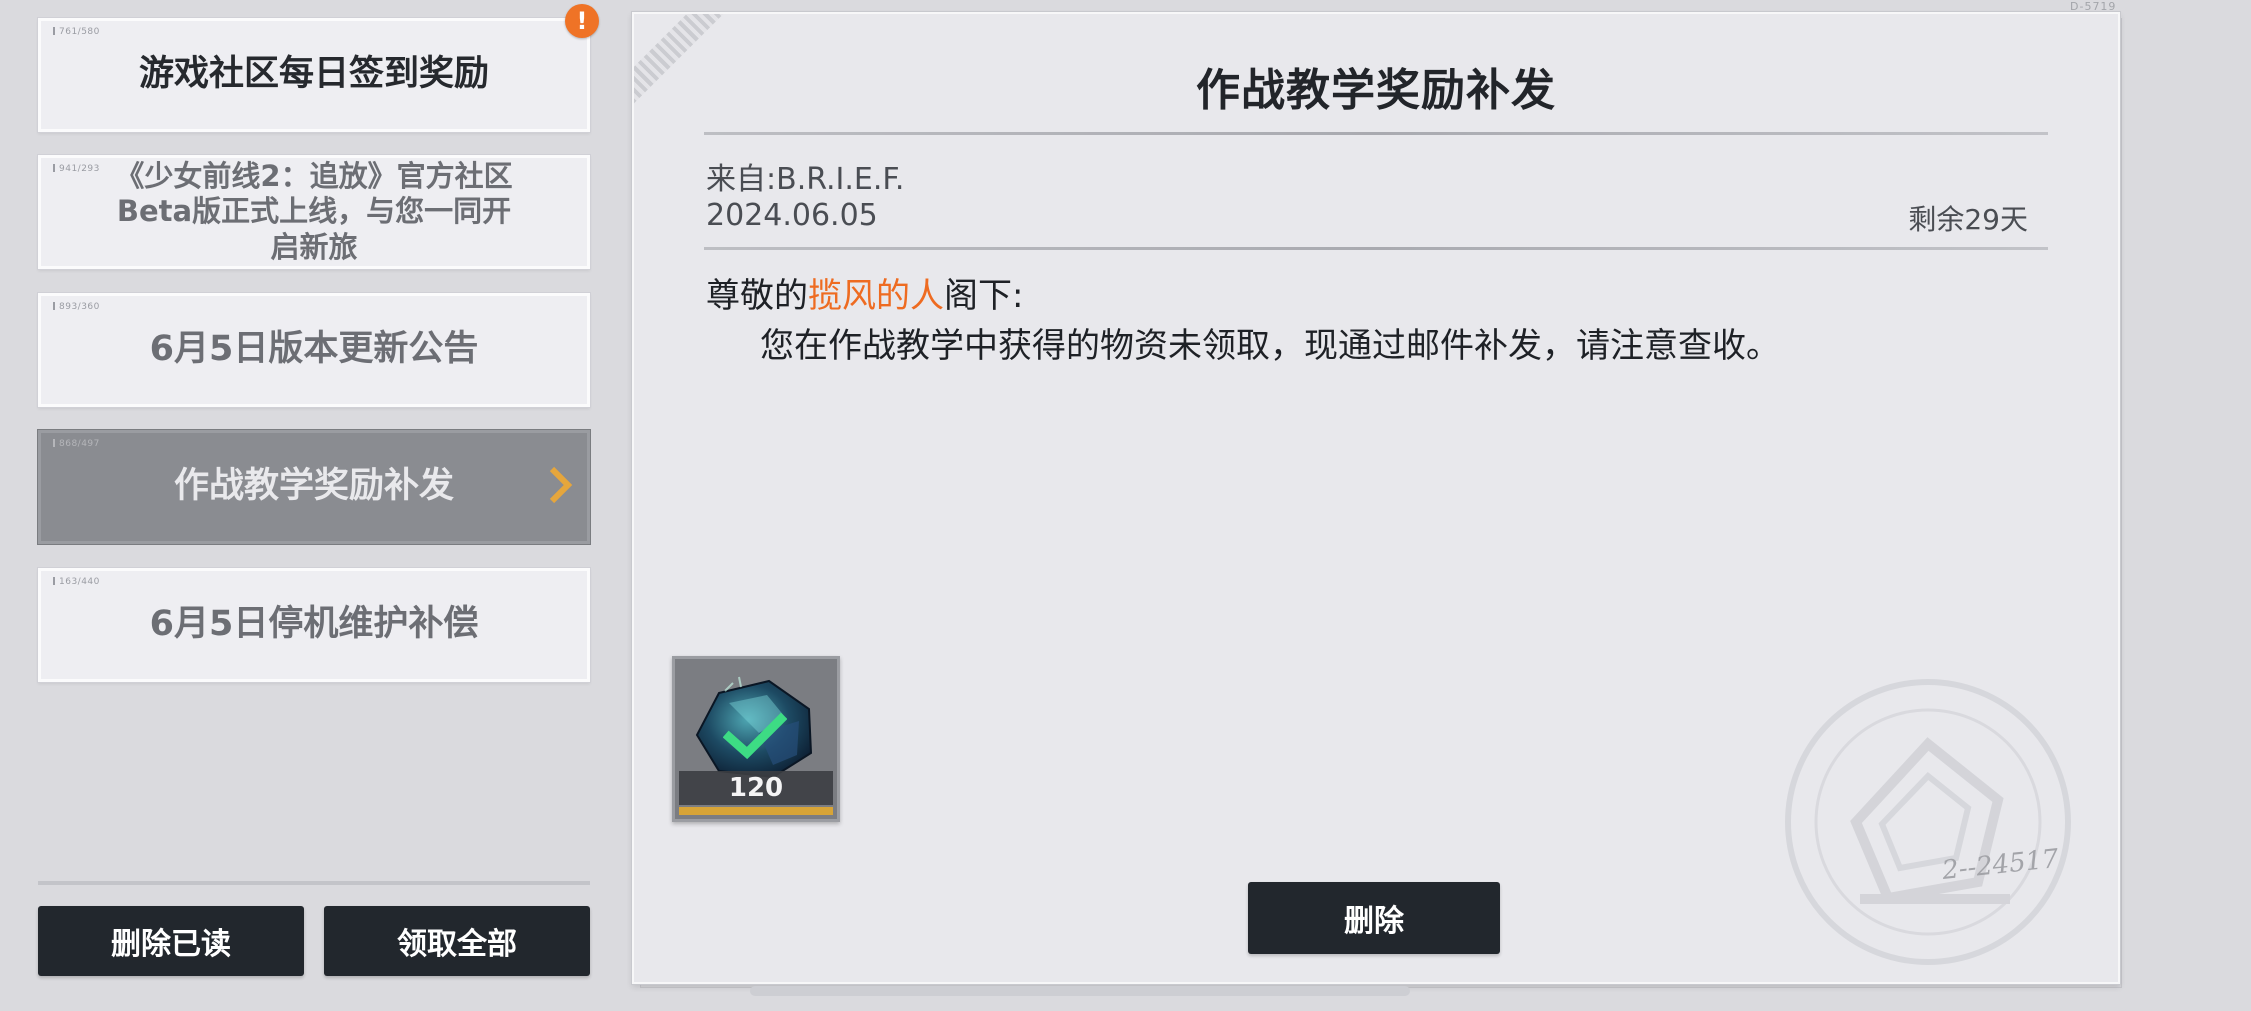  I want to click on mail-item-tutorial-reward: 868/497 作战教学奖励补发, so click(314, 487).